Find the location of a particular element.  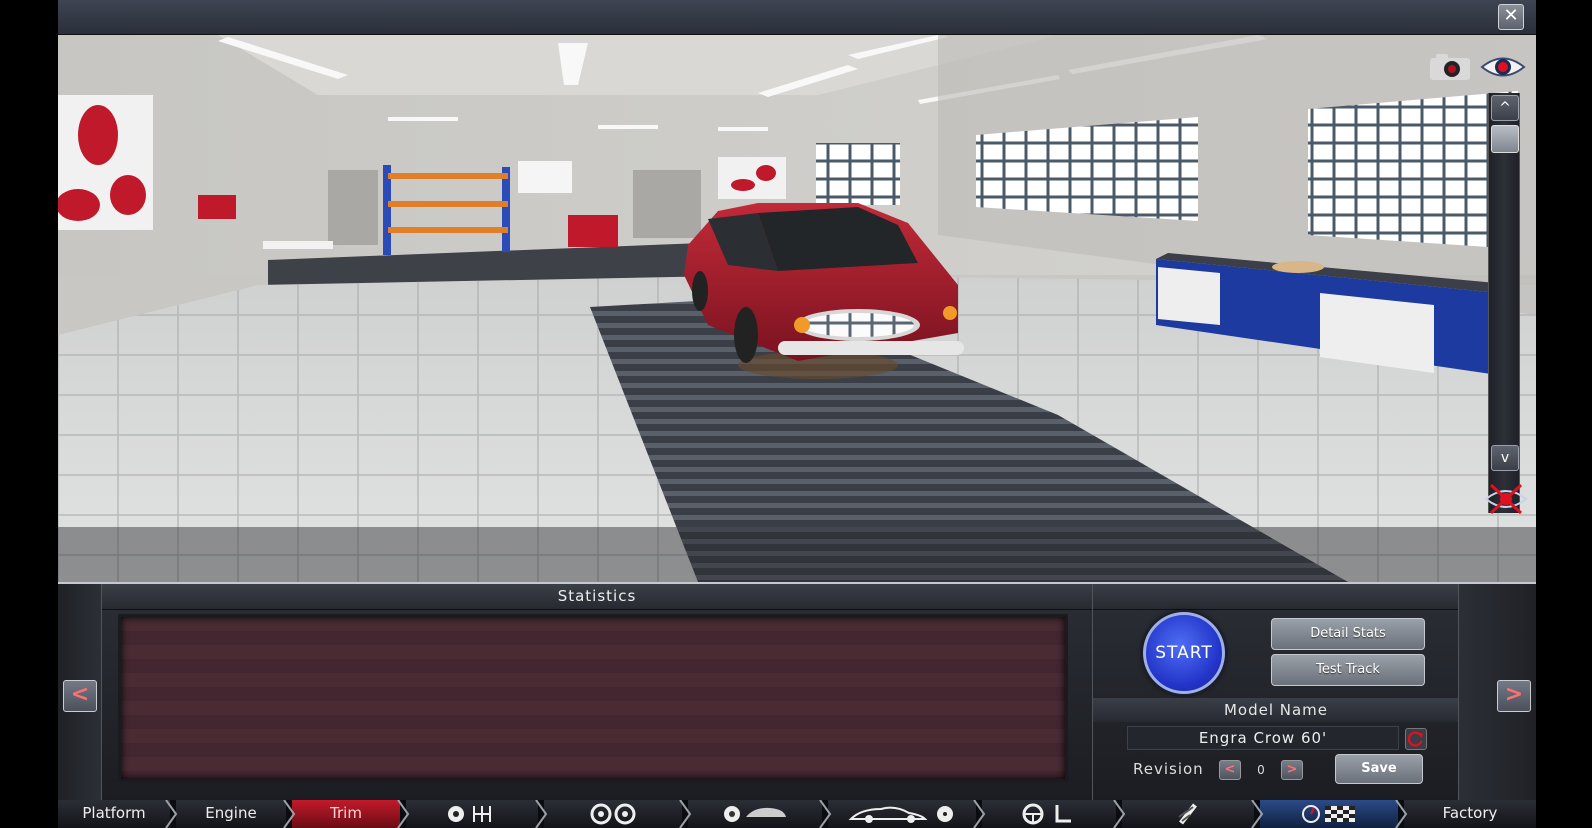

revision-label: Revision is located at coordinates (1168, 769).